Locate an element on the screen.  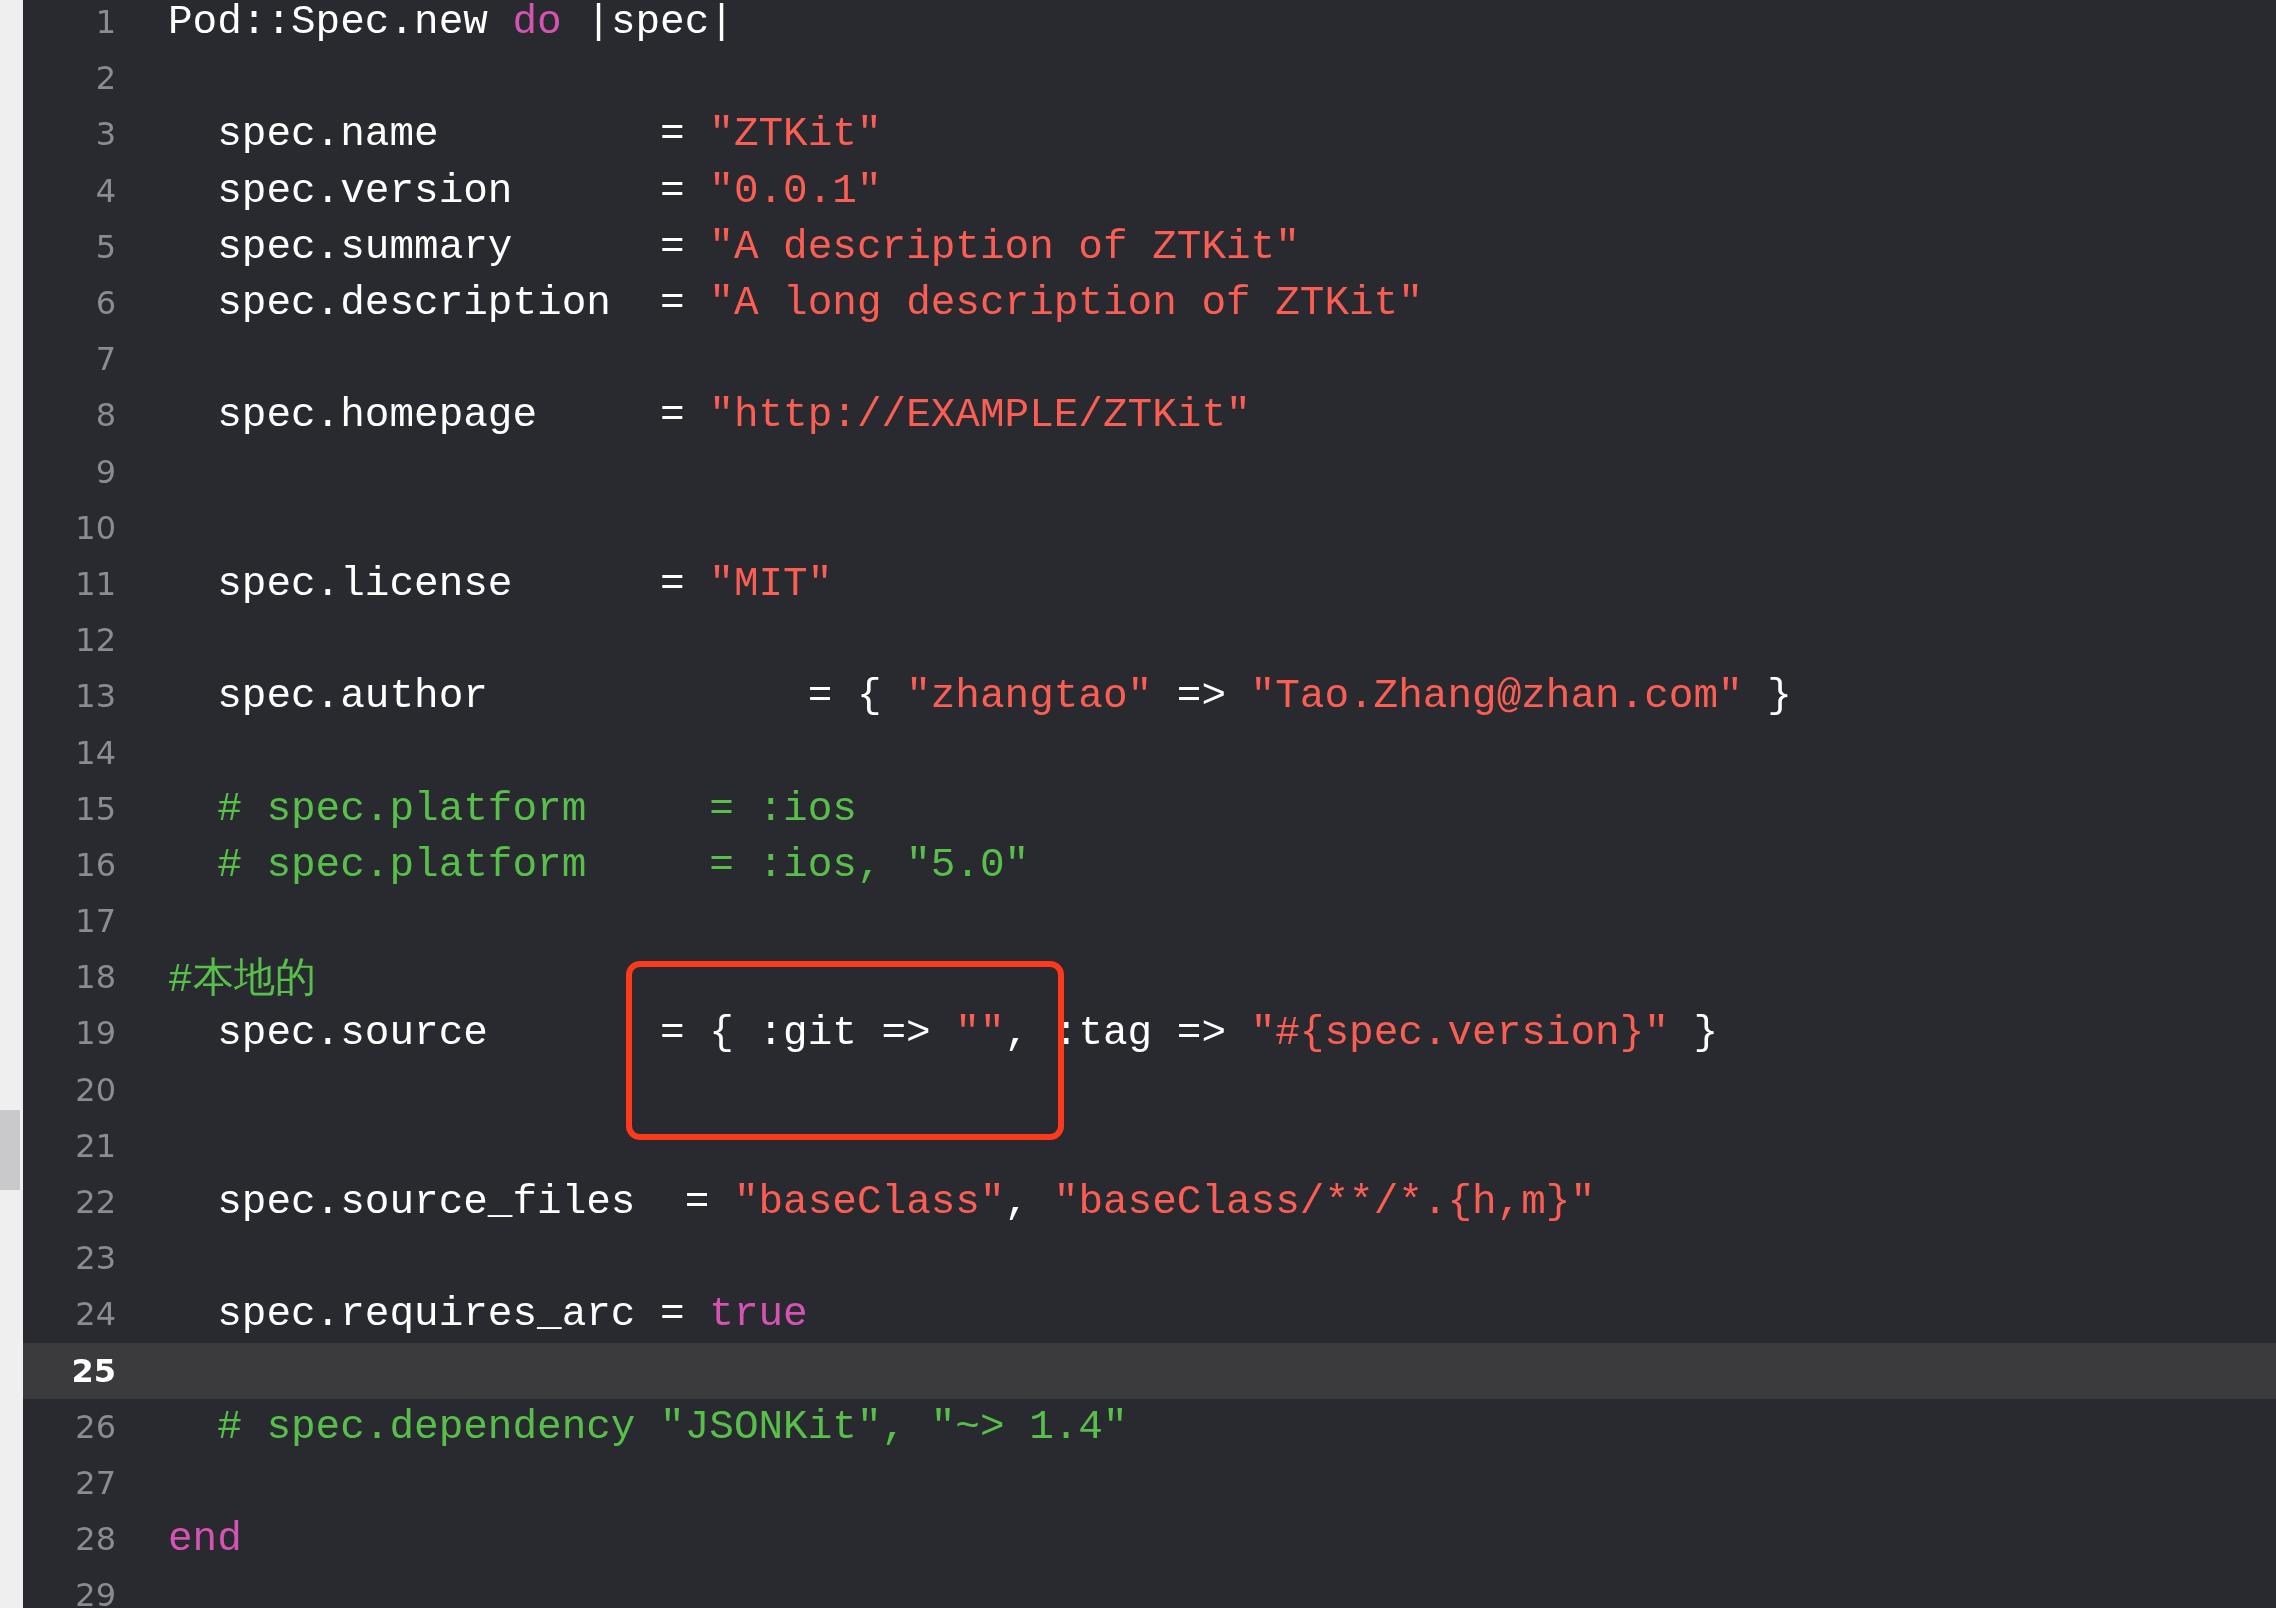
string-literal: "baseClass" is located at coordinates (869, 1202).